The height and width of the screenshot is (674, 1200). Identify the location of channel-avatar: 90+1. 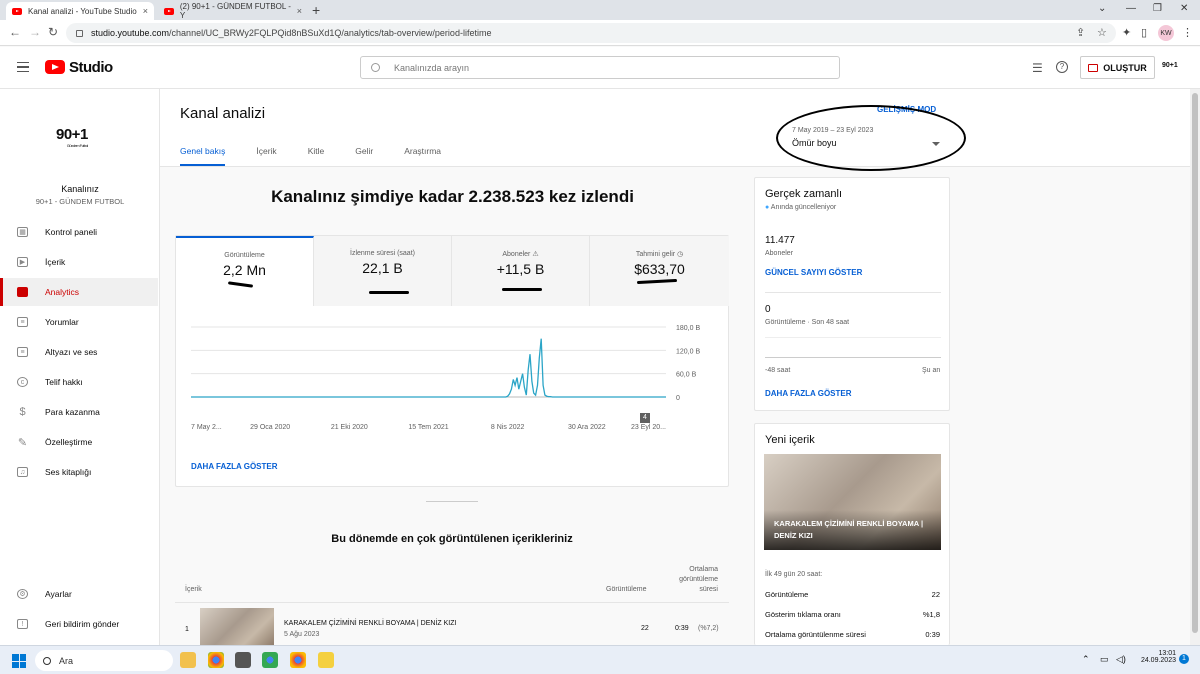
(1170, 65).